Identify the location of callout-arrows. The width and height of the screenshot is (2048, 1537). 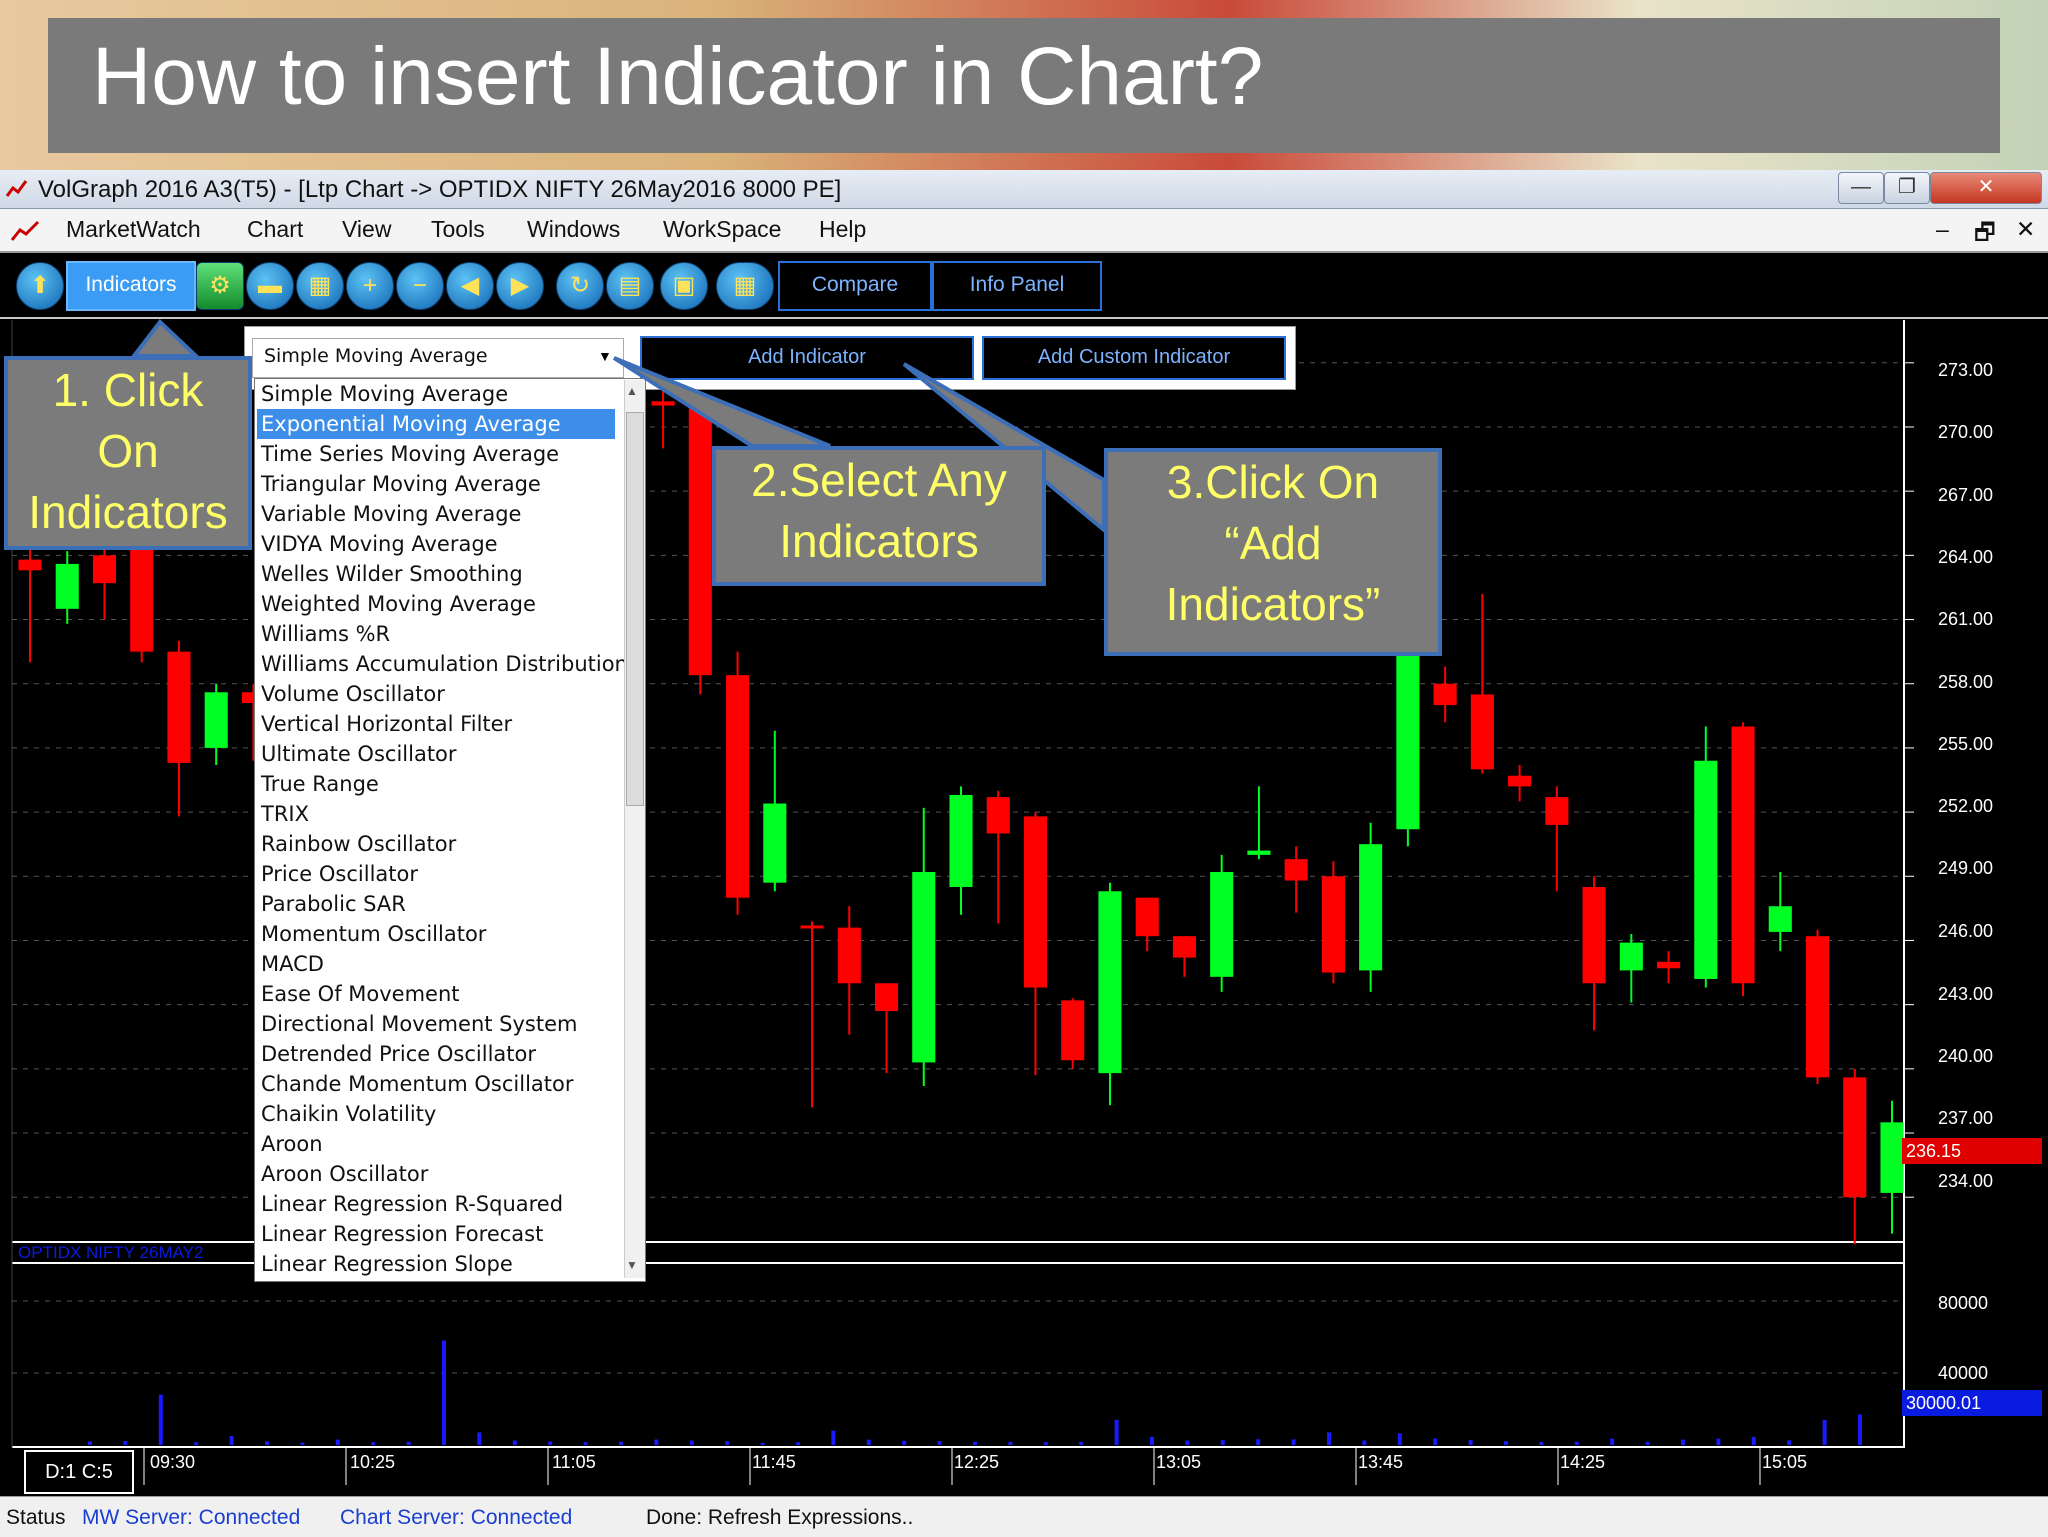
(617, 427).